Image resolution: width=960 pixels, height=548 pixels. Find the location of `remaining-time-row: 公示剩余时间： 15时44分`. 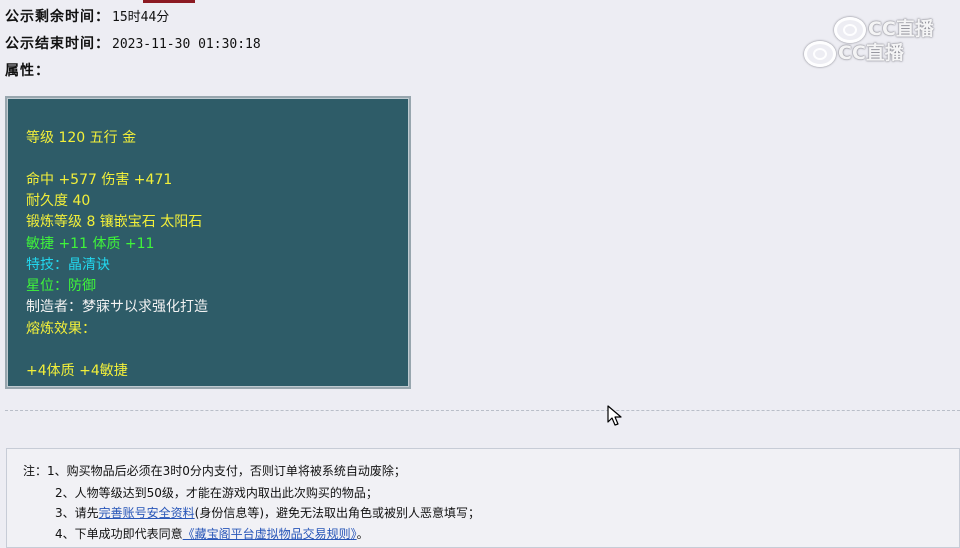

remaining-time-row: 公示剩余时间： 15时44分 is located at coordinates (87, 17).